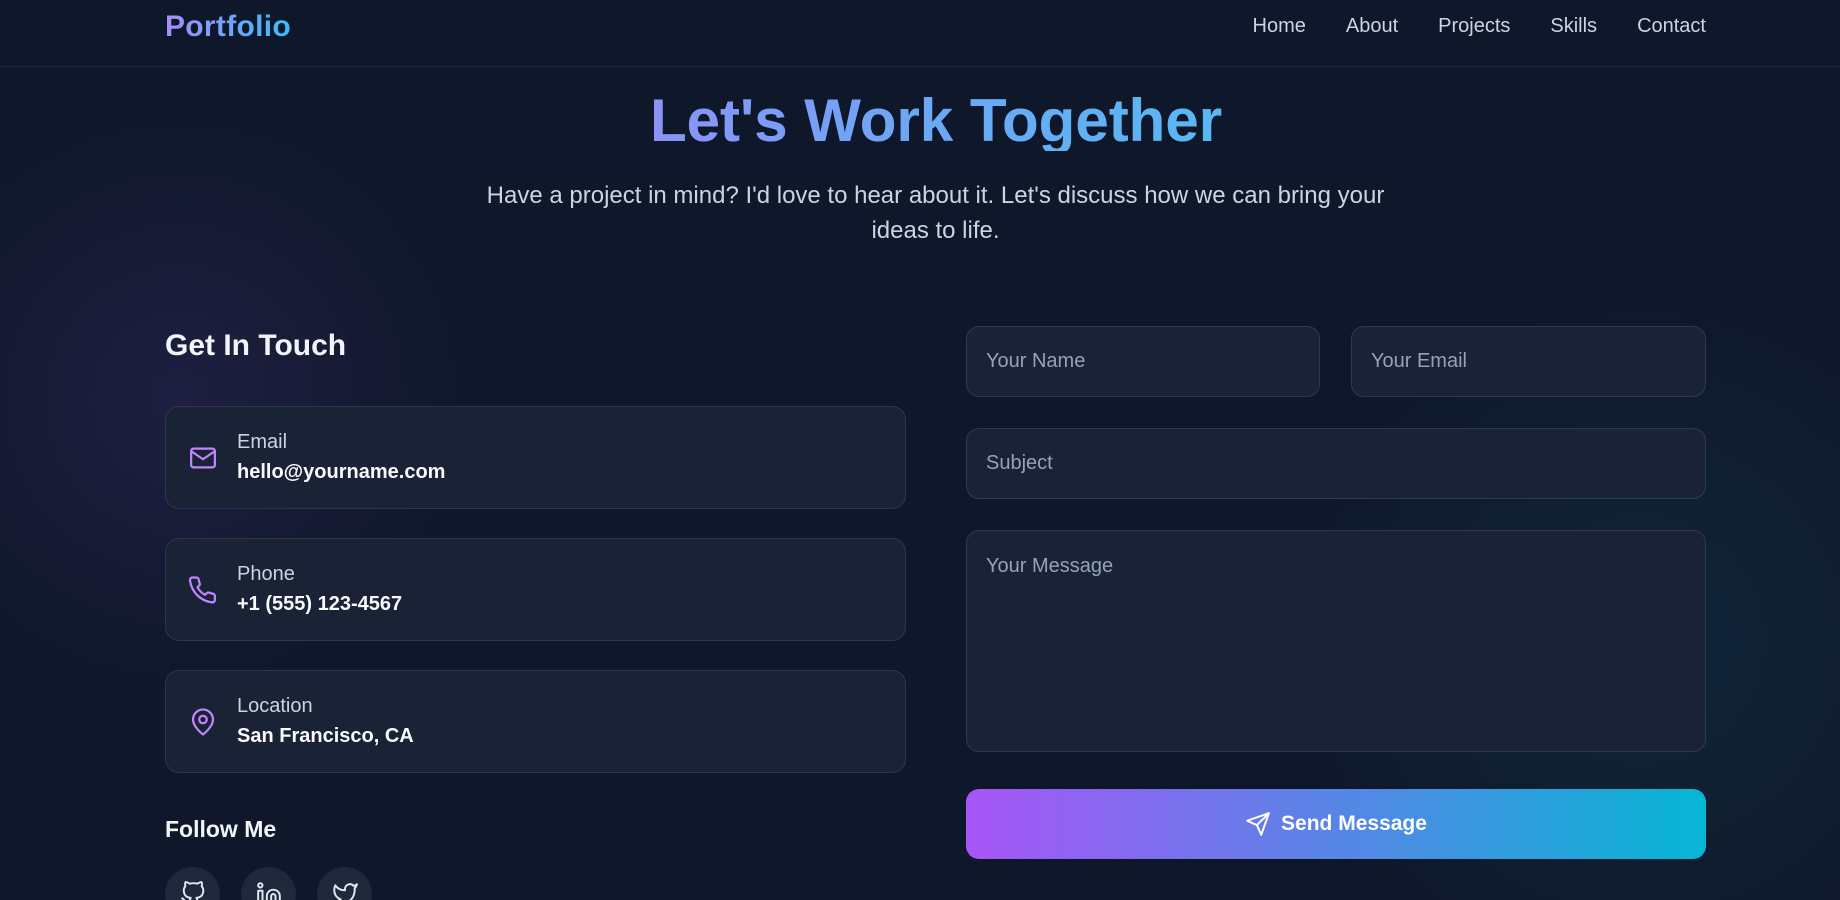 The image size is (1840, 900). Describe the element at coordinates (325, 736) in the screenshot. I see `location-value: San Francisco, CA` at that location.